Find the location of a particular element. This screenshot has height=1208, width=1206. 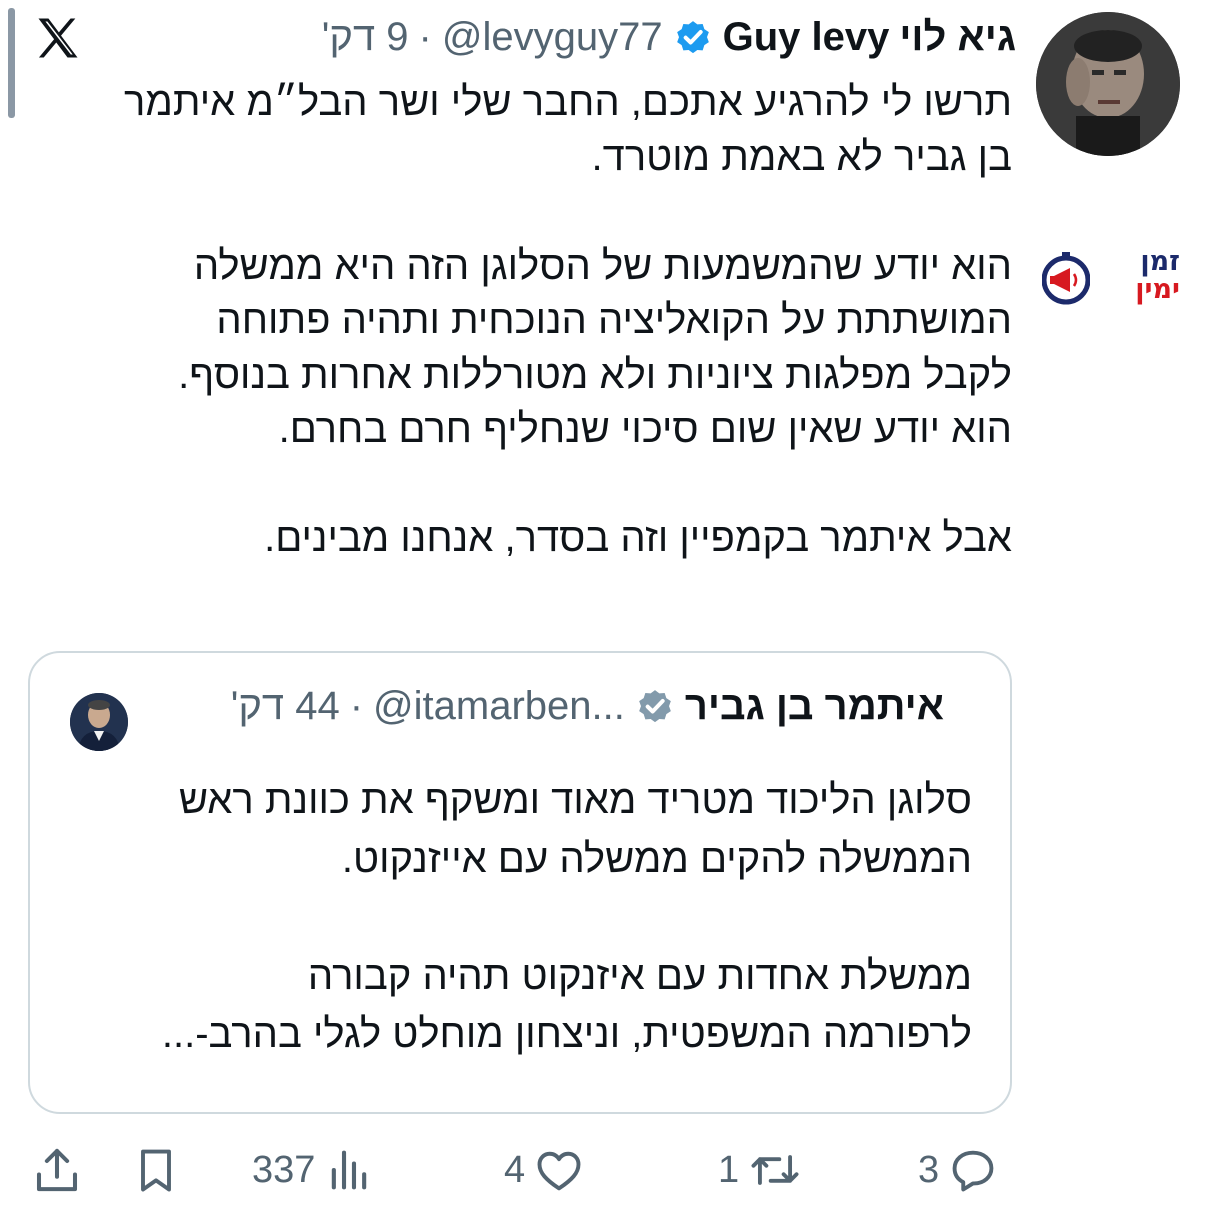

quoted-tweet-header: איתמר בן גביר @itamarben... · 44 דק' is located at coordinates (587, 706).